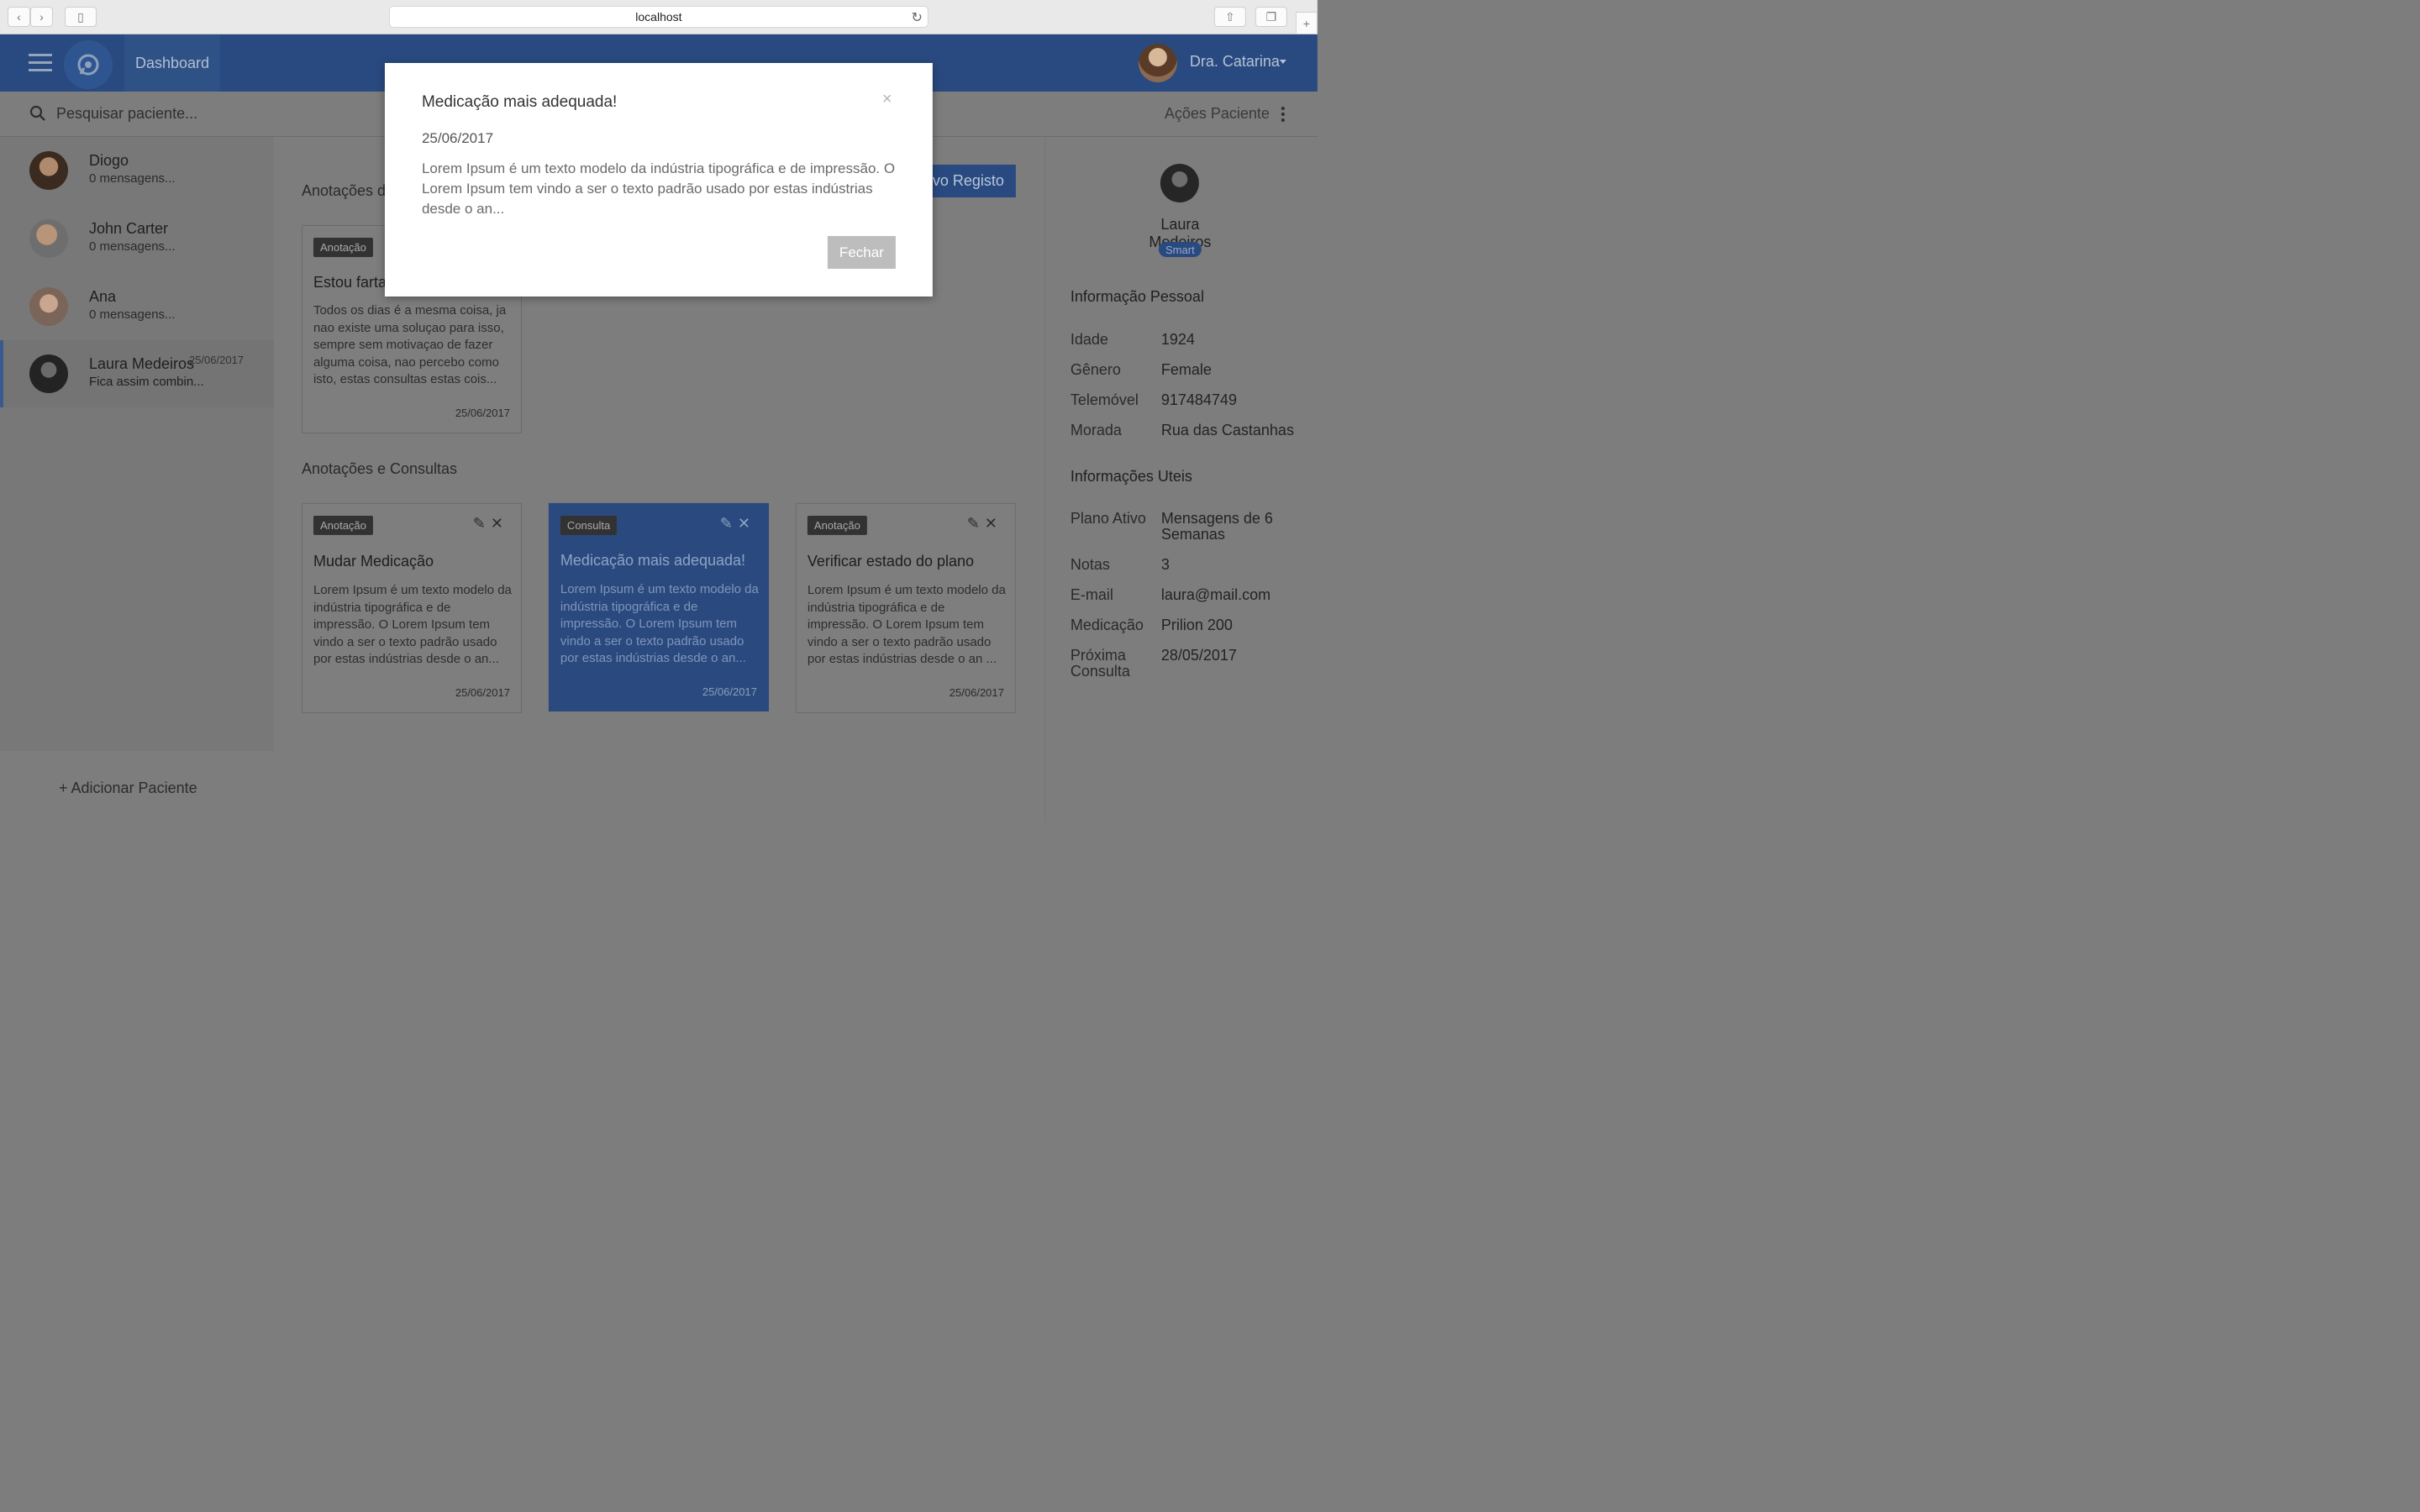  Describe the element at coordinates (1100, 663) in the screenshot. I see `info-key: Próxima Consulta` at that location.